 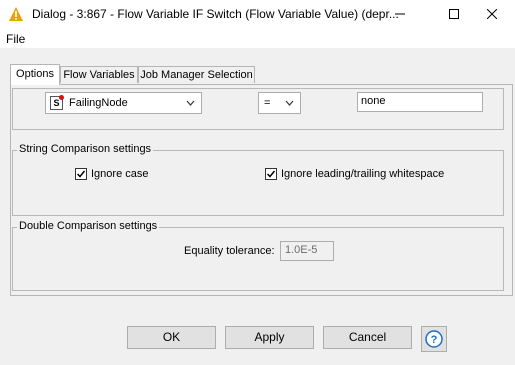 What do you see at coordinates (279, 103) in the screenshot?
I see `operator-select: =` at bounding box center [279, 103].